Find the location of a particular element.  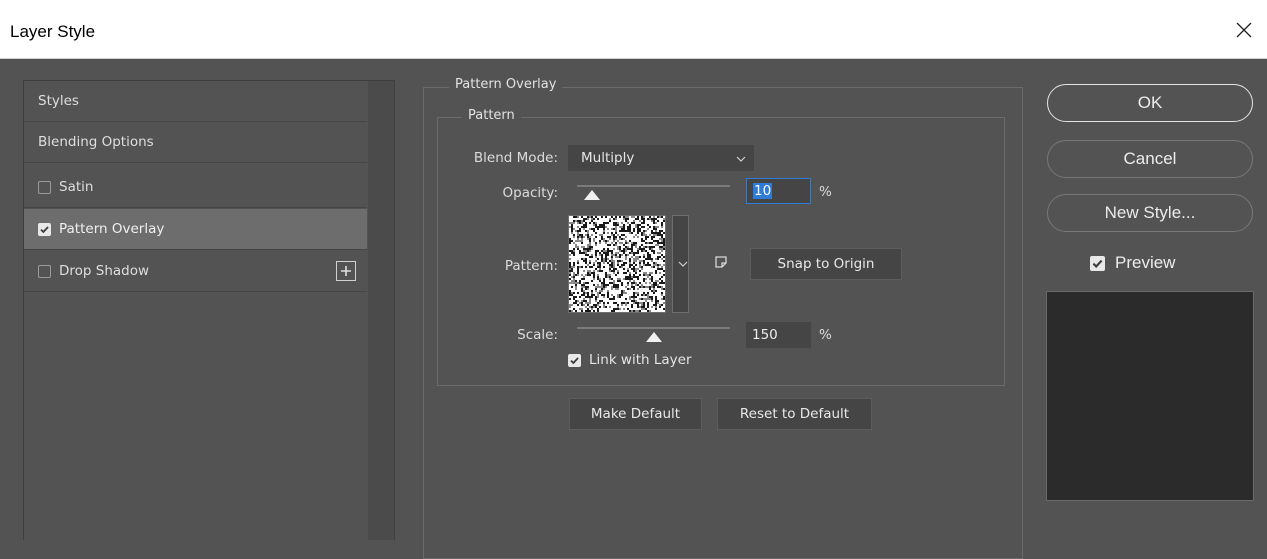

snap-to-origin-button: Snap to Origin is located at coordinates (826, 264).